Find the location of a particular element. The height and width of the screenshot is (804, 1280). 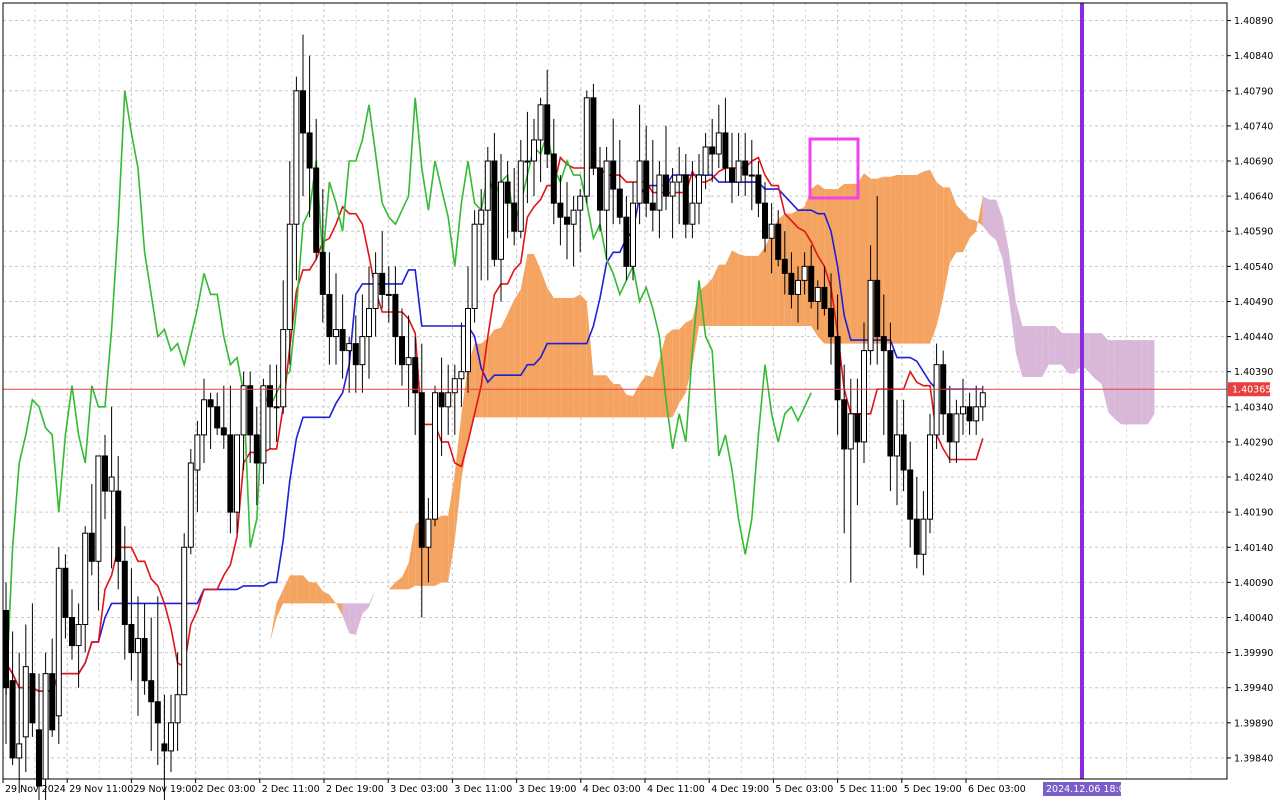

x-tick-label: 29 Nov 11:00 is located at coordinates (101, 789).